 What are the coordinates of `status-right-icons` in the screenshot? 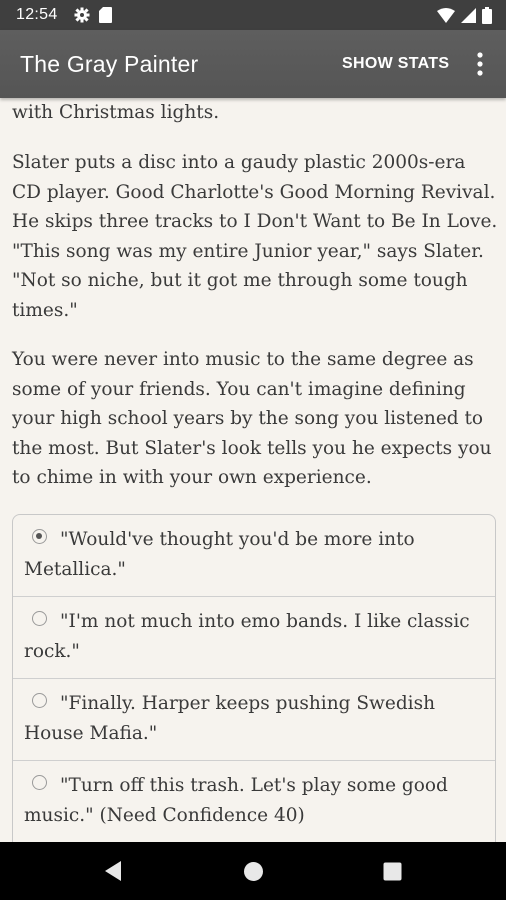 It's located at (464, 15).